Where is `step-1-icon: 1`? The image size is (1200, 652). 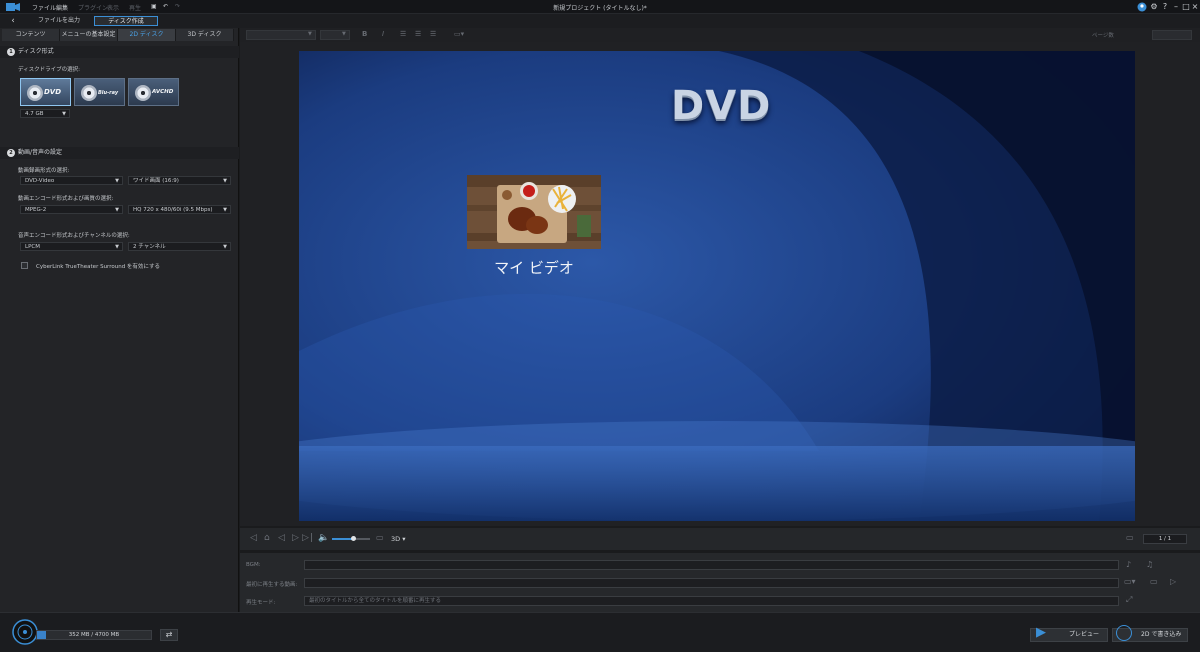
step-1-icon: 1 is located at coordinates (11, 52).